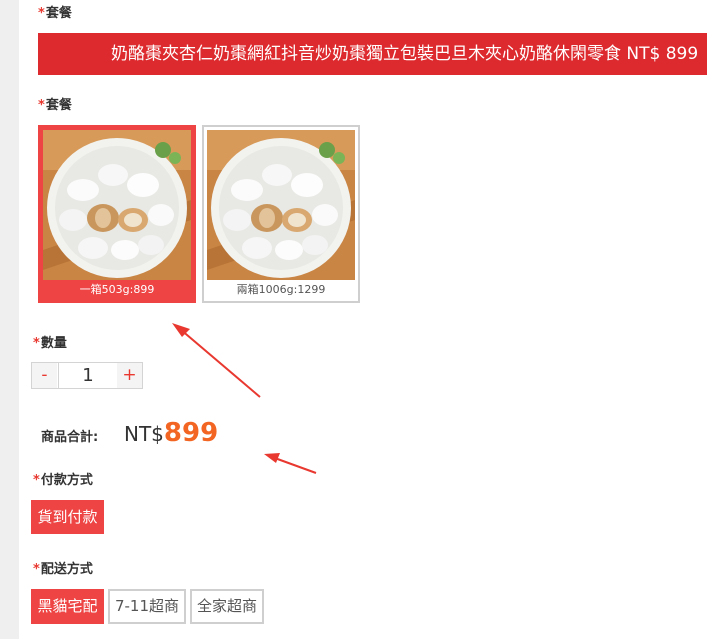  Describe the element at coordinates (67, 517) in the screenshot. I see `payment-option-cod: 貨到付款` at that location.